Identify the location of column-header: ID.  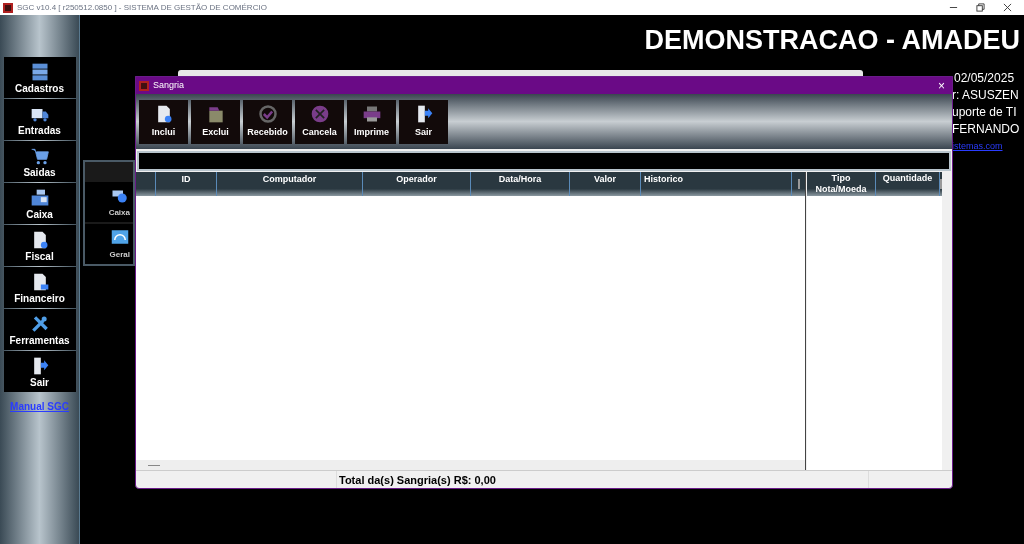
(186, 184).